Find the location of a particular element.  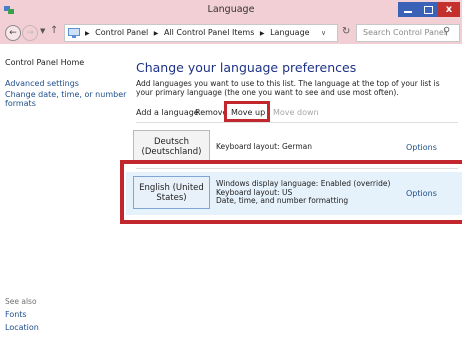

language-button-deutsch: Deutsch (Deutschland) is located at coordinates (171, 146).